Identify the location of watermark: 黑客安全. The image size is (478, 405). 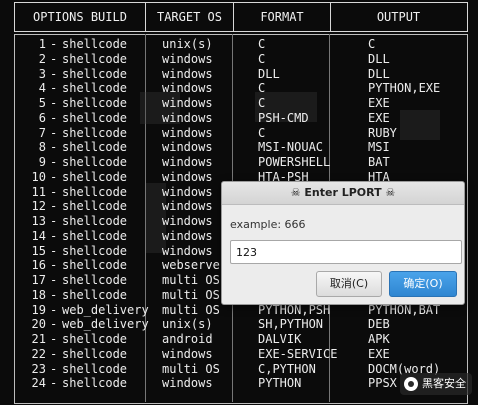
(436, 384).